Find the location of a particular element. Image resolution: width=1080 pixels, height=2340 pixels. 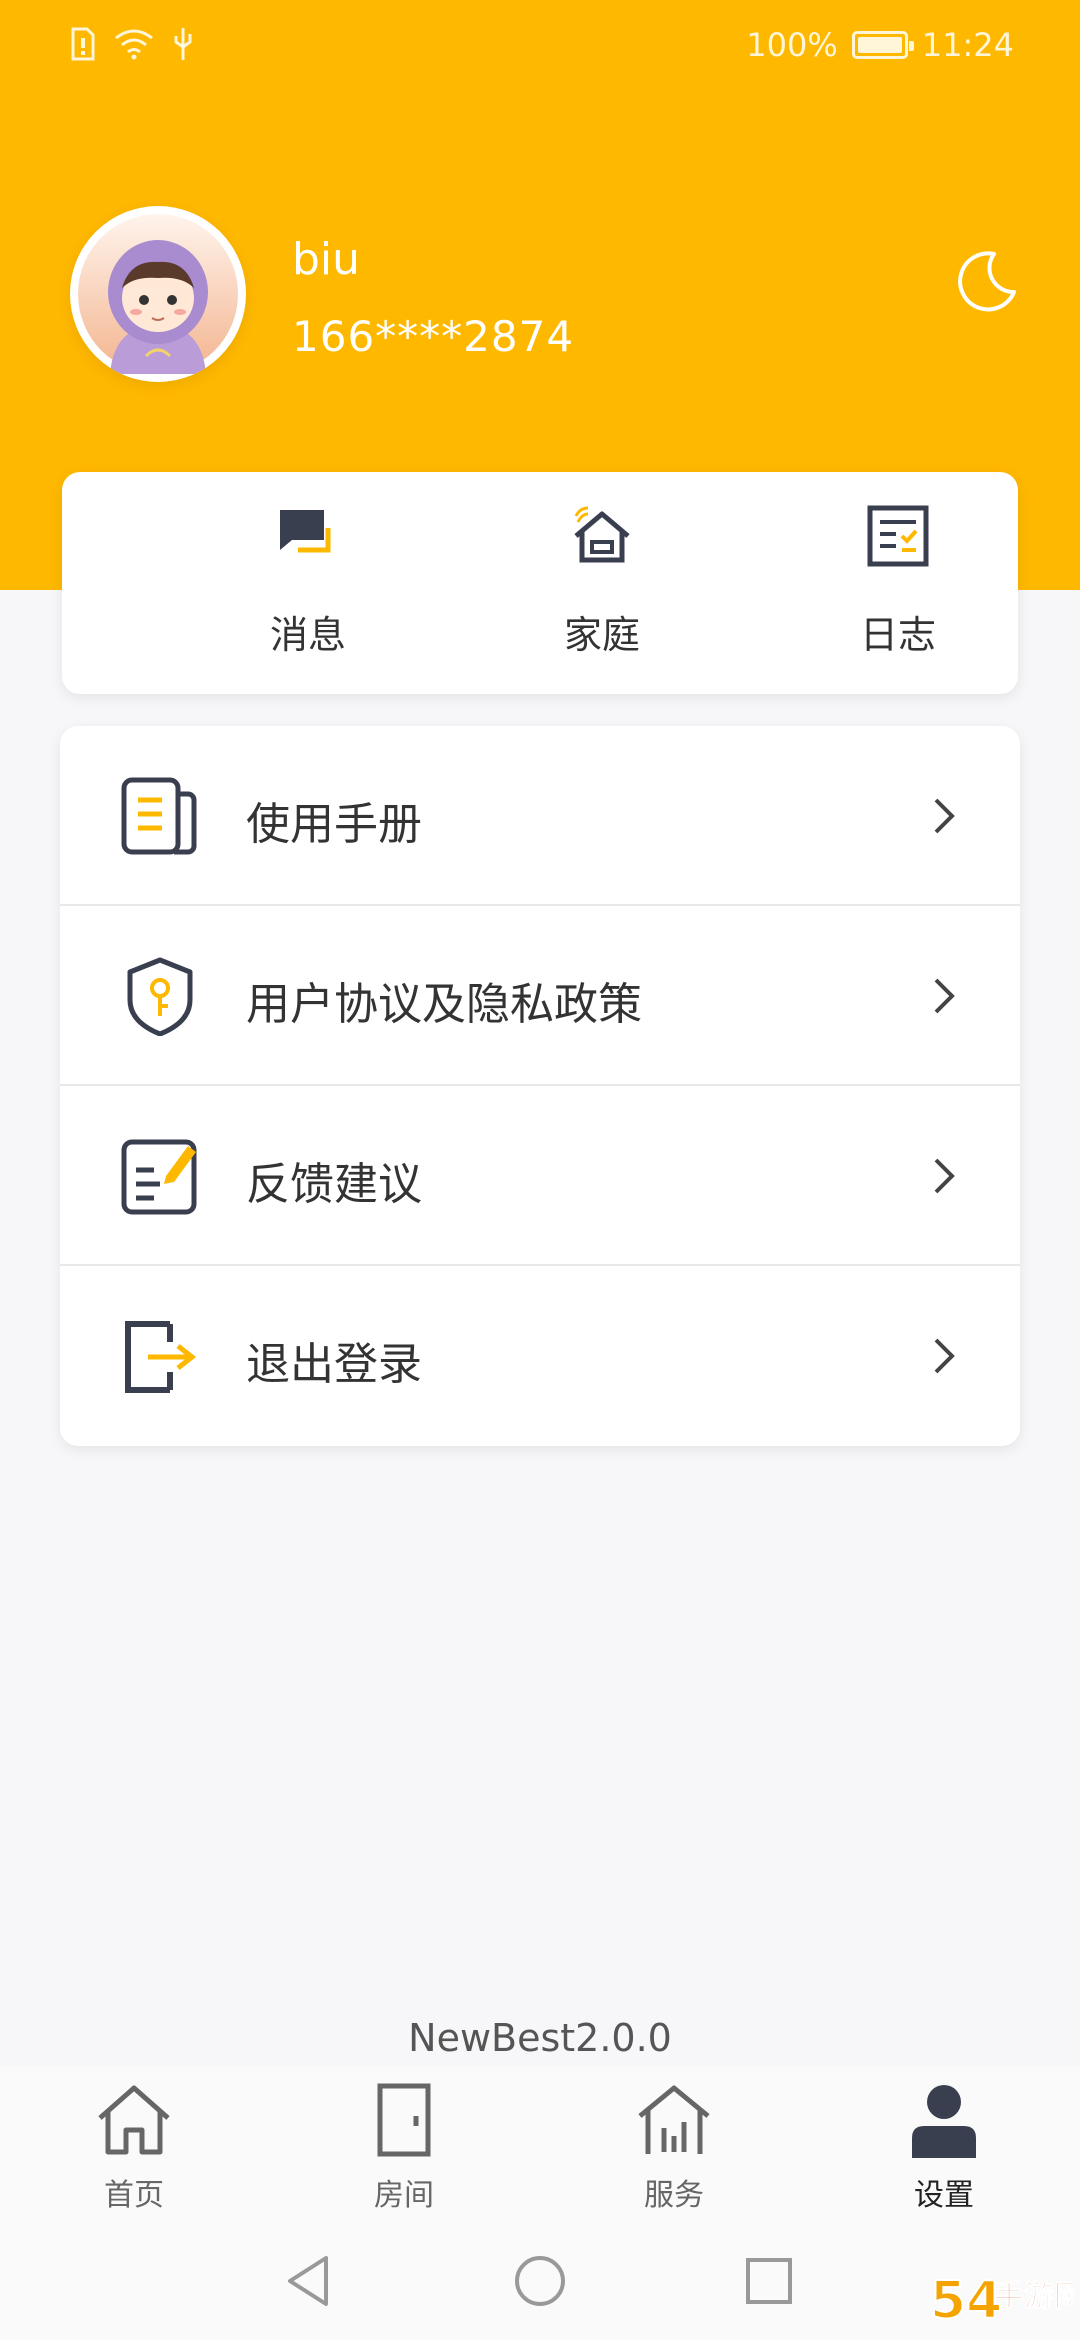

quick-action-label: 家庭 is located at coordinates (601, 635).